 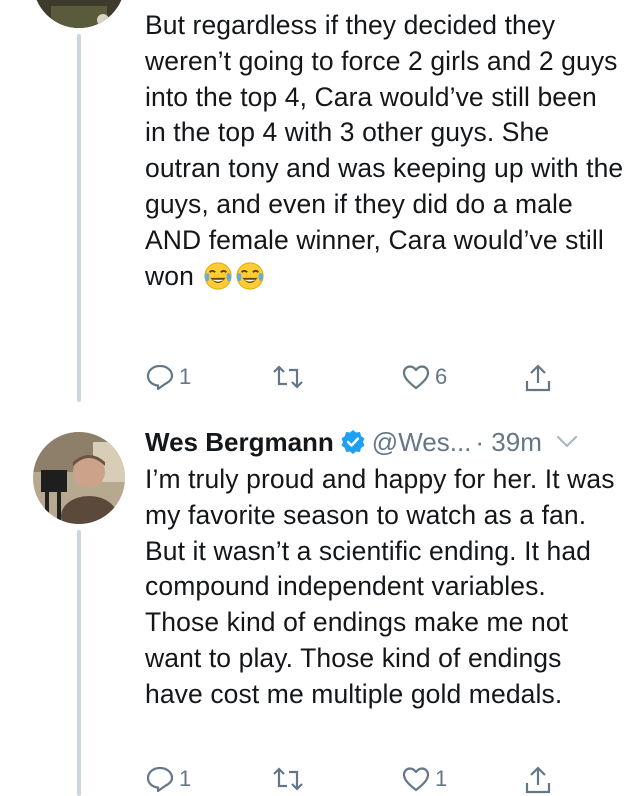 What do you see at coordinates (508, 442) in the screenshot?
I see `tweet-timestamp: · 39m` at bounding box center [508, 442].